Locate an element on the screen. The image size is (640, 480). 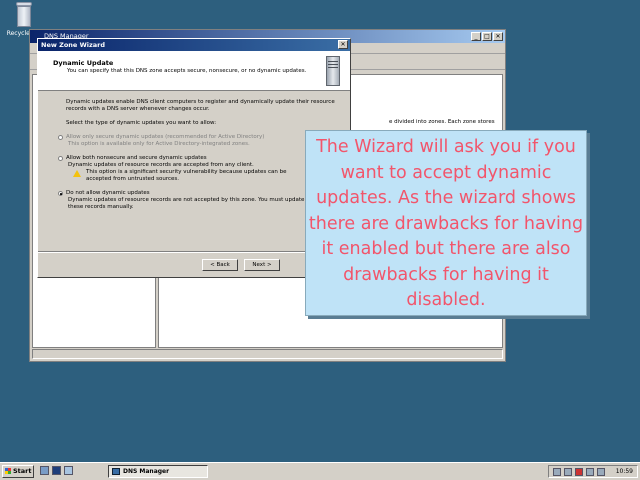
dns-manager-icon is located at coordinates (116, 471).